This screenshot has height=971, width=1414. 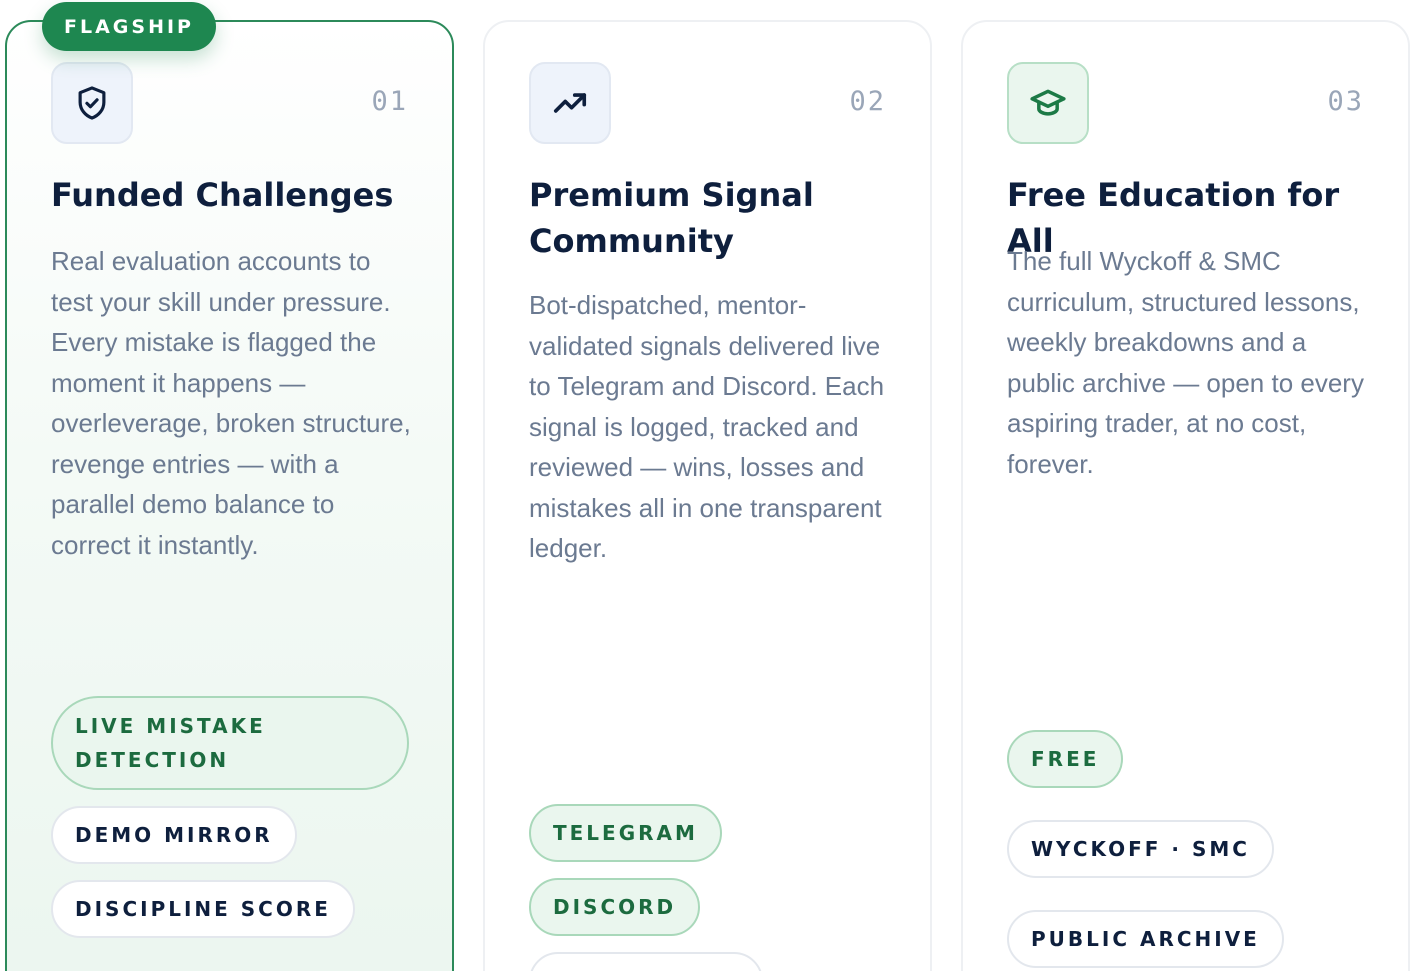 I want to click on card-title: Premium Signal Community, so click(x=671, y=218).